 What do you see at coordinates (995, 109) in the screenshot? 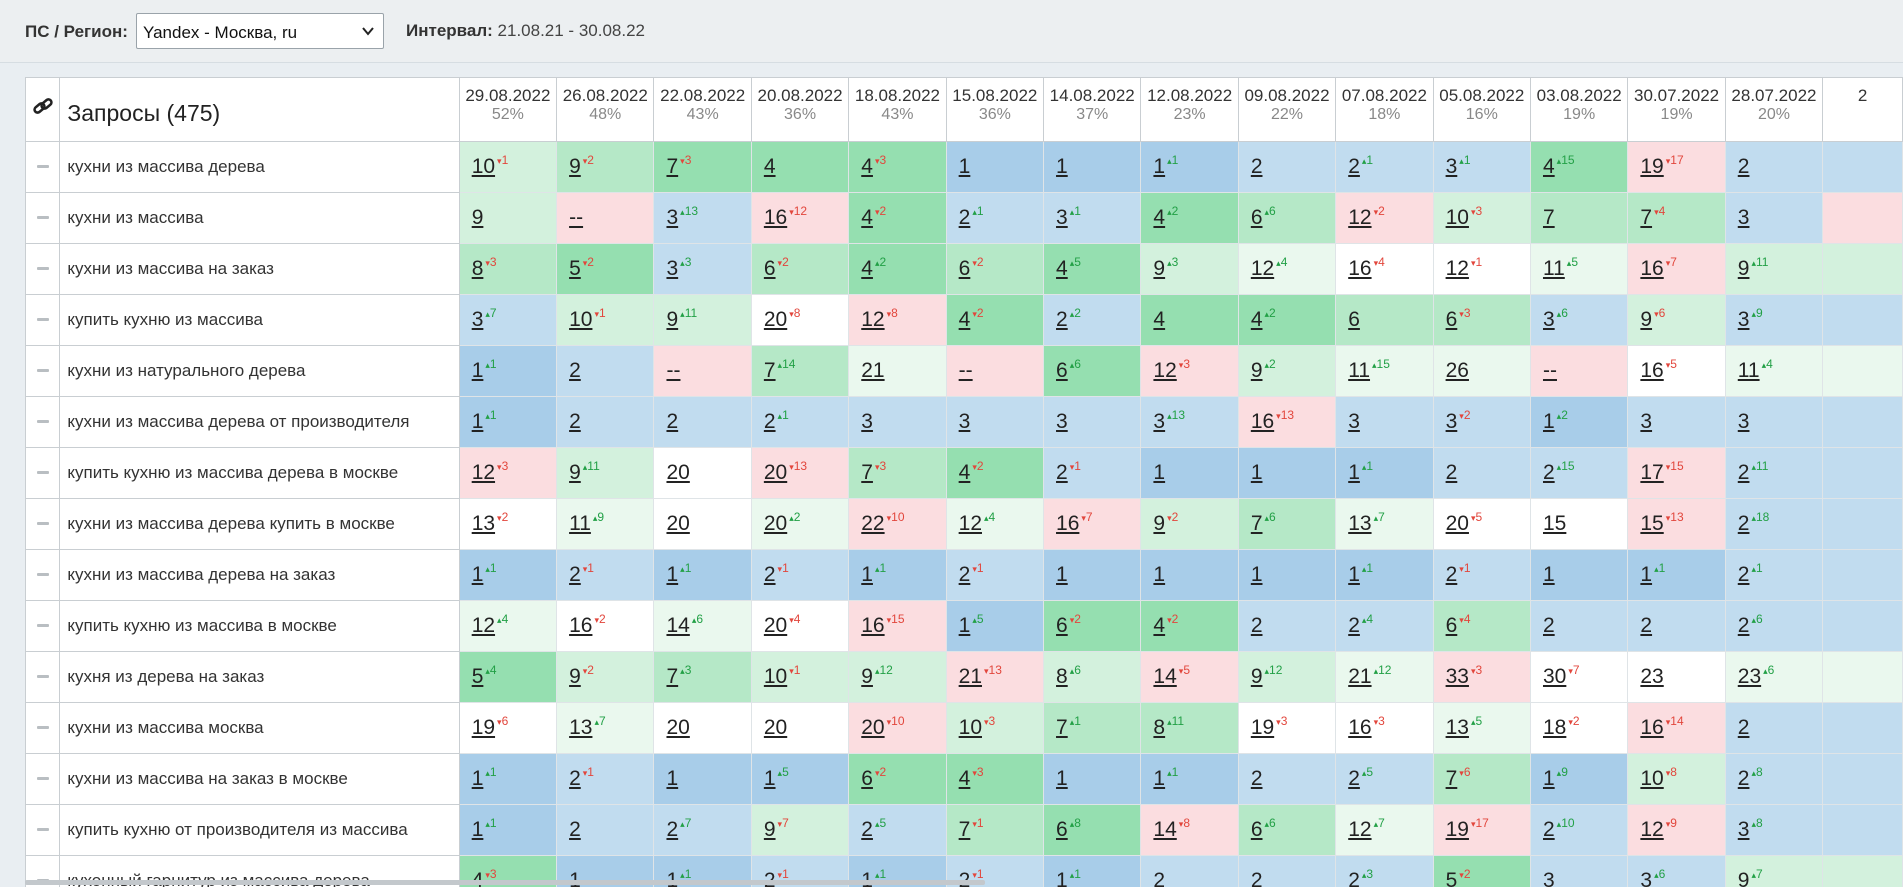
I see `date-column-header: 15.08.2022 36%` at bounding box center [995, 109].